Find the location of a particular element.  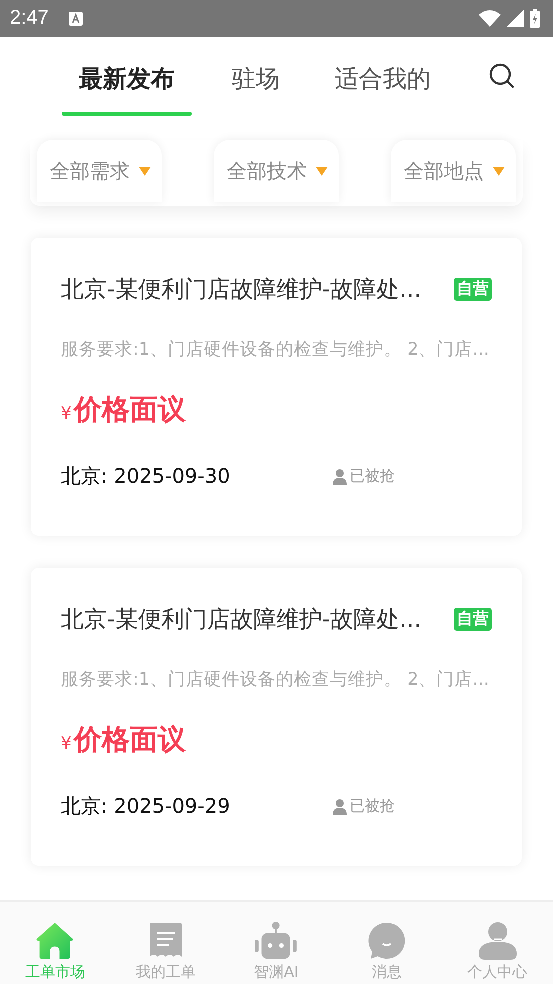

nav-item: 我的工单 is located at coordinates (166, 943).